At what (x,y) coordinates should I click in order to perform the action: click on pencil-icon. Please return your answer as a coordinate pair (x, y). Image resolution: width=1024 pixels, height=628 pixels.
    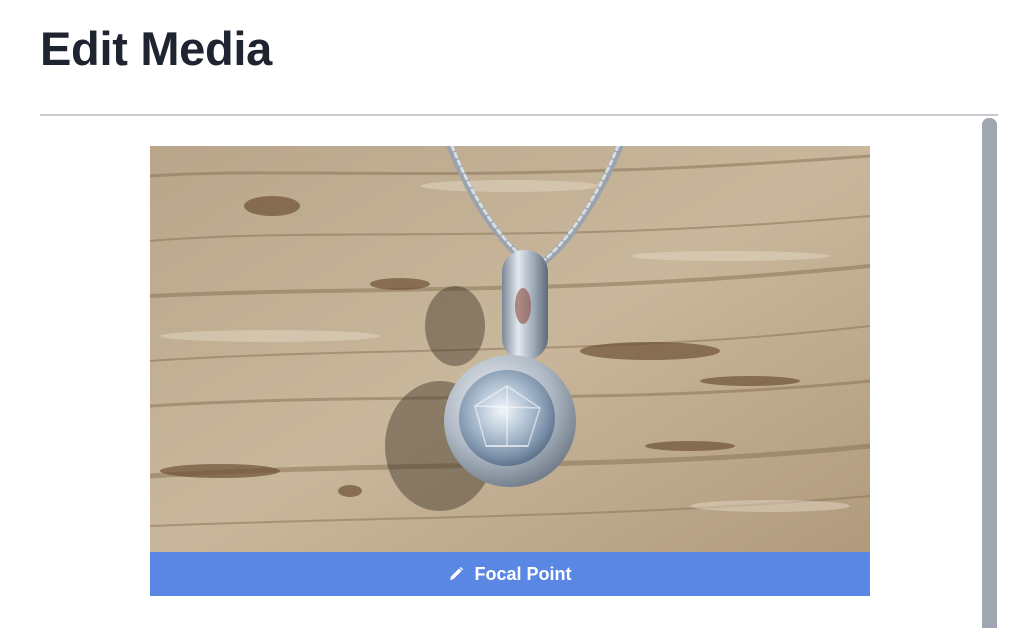
    Looking at the image, I should click on (456, 574).